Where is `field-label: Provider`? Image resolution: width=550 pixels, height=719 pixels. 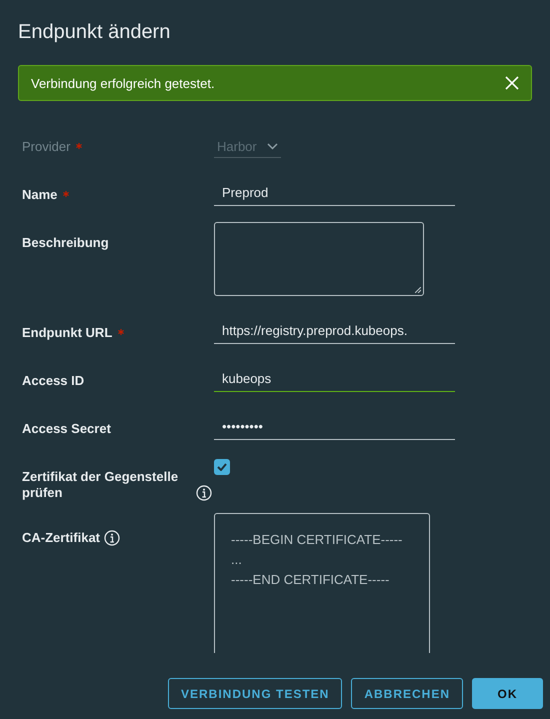
field-label: Provider is located at coordinates (46, 147).